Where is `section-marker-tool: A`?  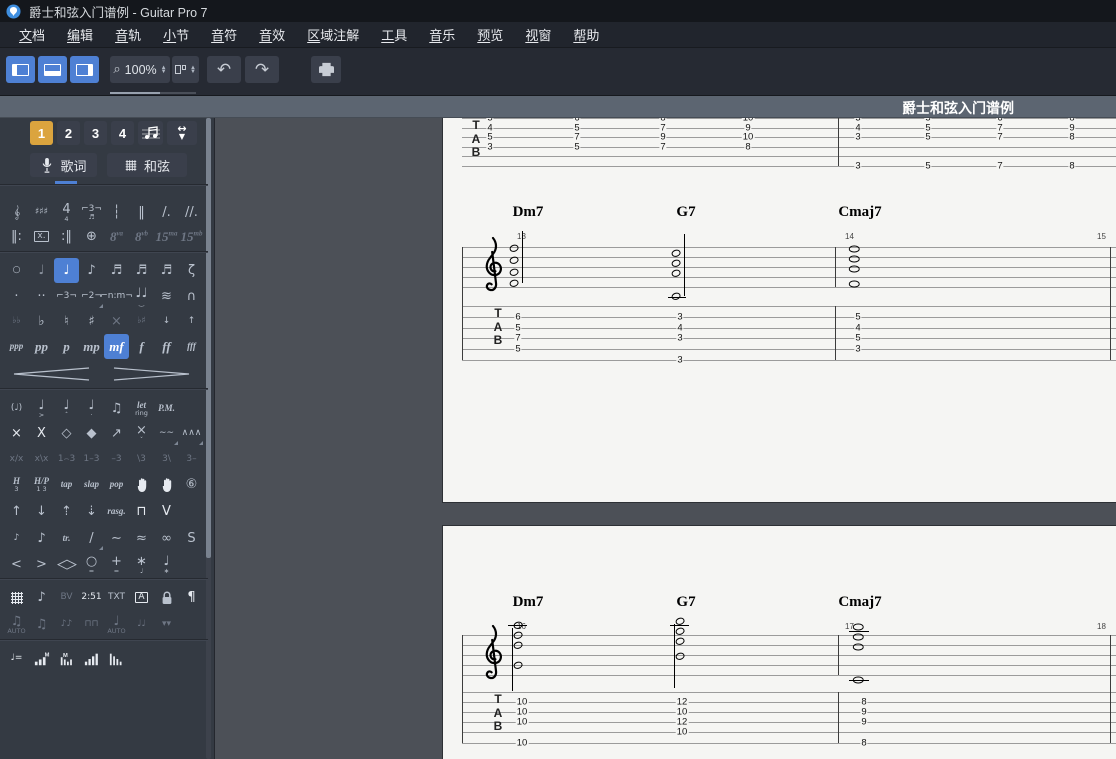 section-marker-tool: A is located at coordinates (141, 597).